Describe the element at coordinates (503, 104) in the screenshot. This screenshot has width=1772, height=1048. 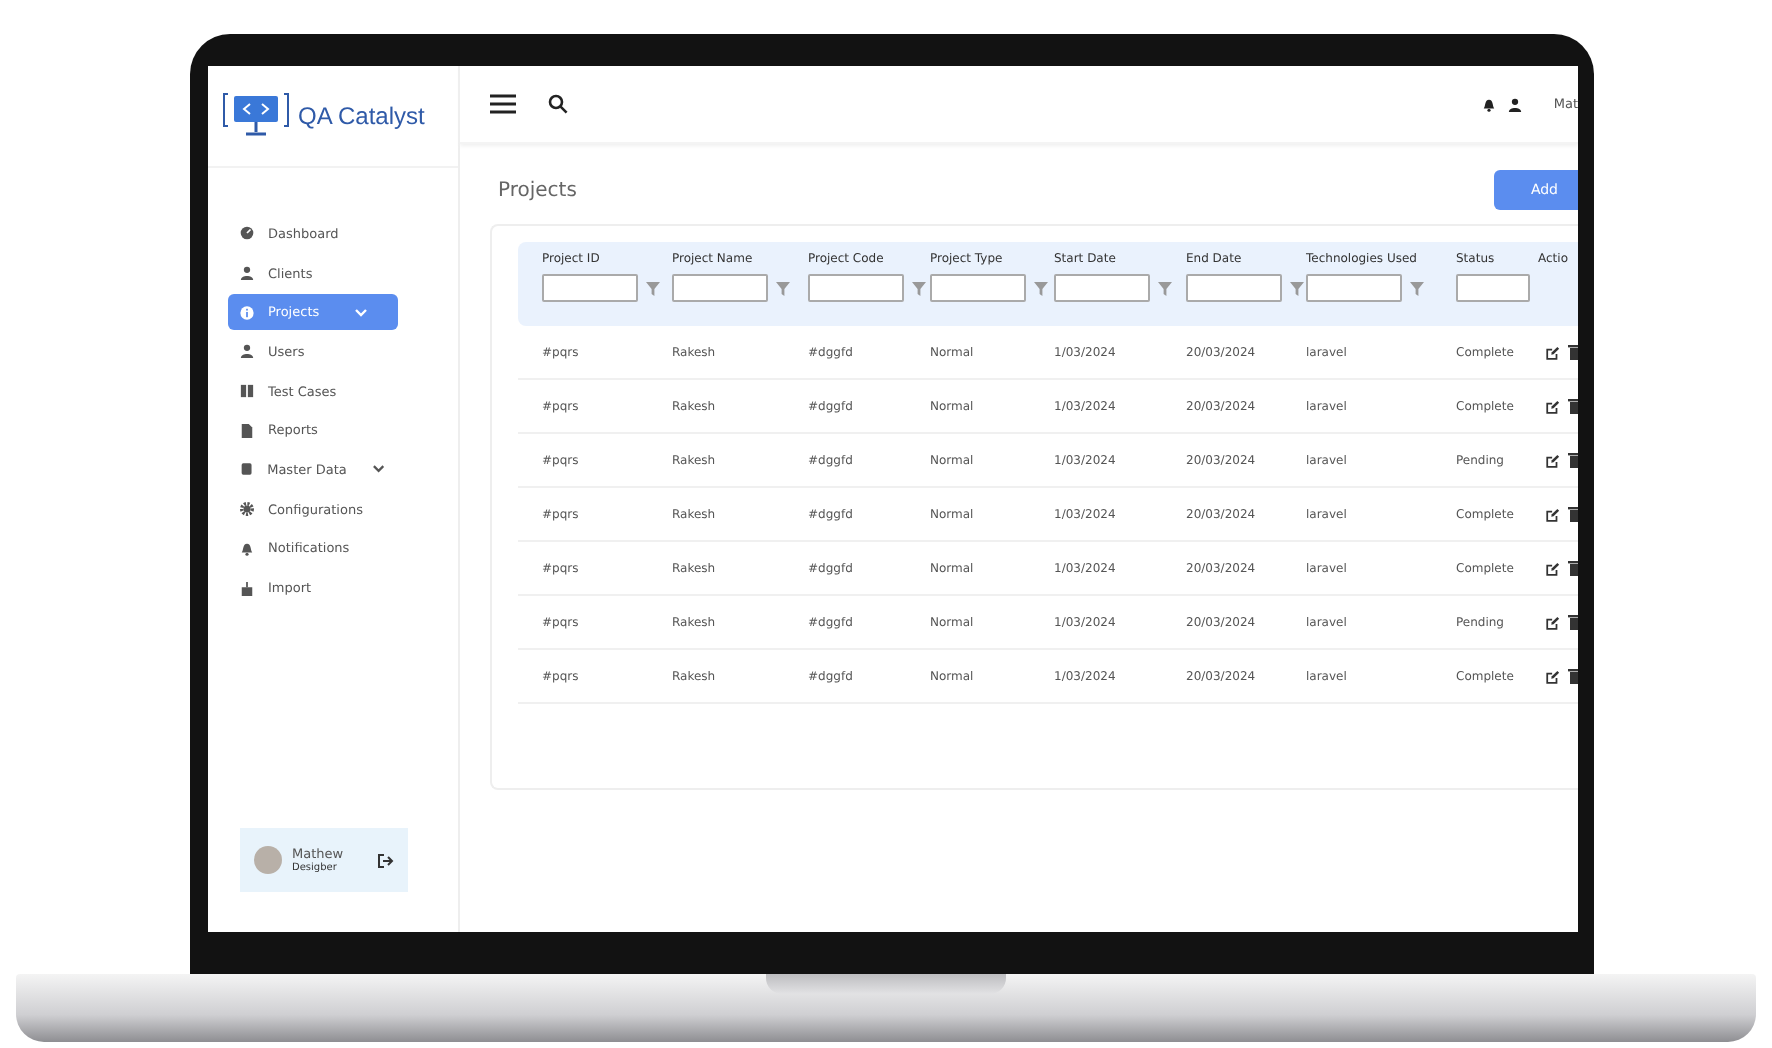
I see `menu-icon` at that location.